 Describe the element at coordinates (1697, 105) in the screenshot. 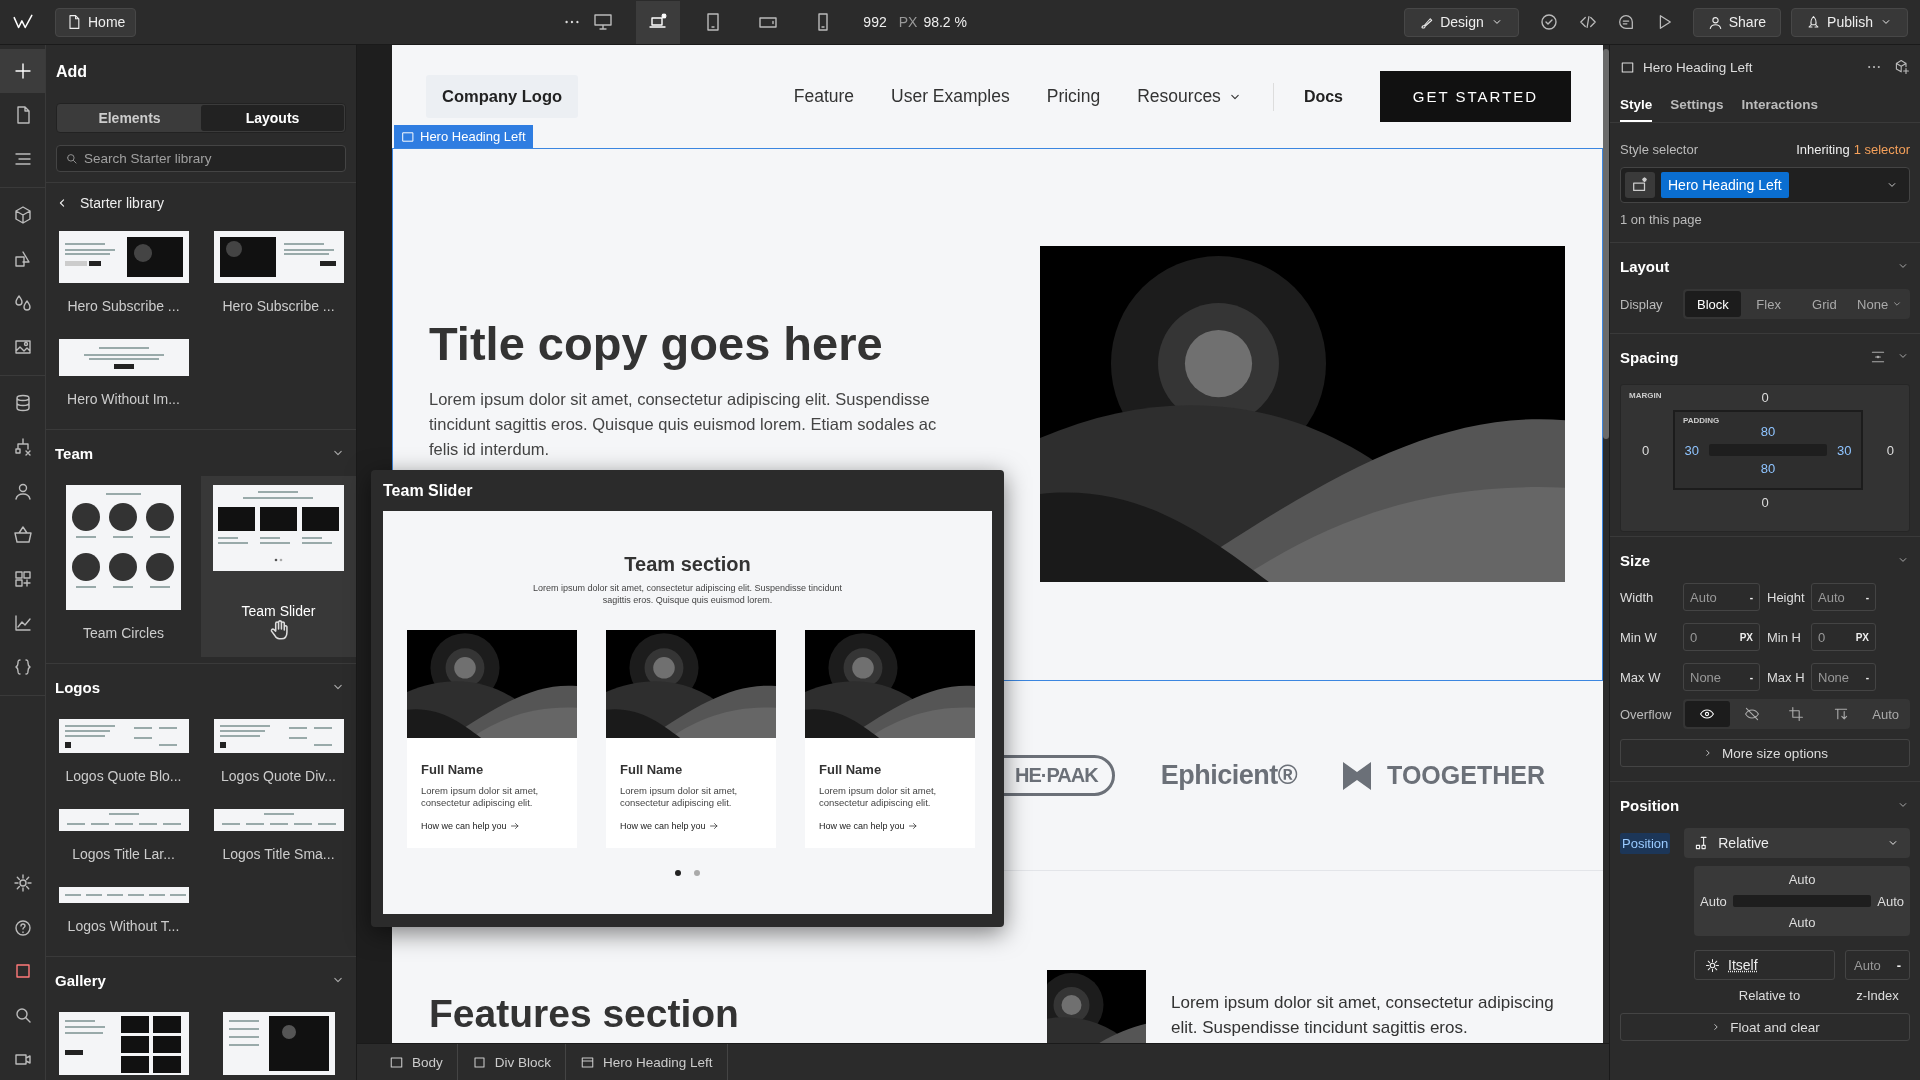

I see `panel-tab: Settings` at that location.